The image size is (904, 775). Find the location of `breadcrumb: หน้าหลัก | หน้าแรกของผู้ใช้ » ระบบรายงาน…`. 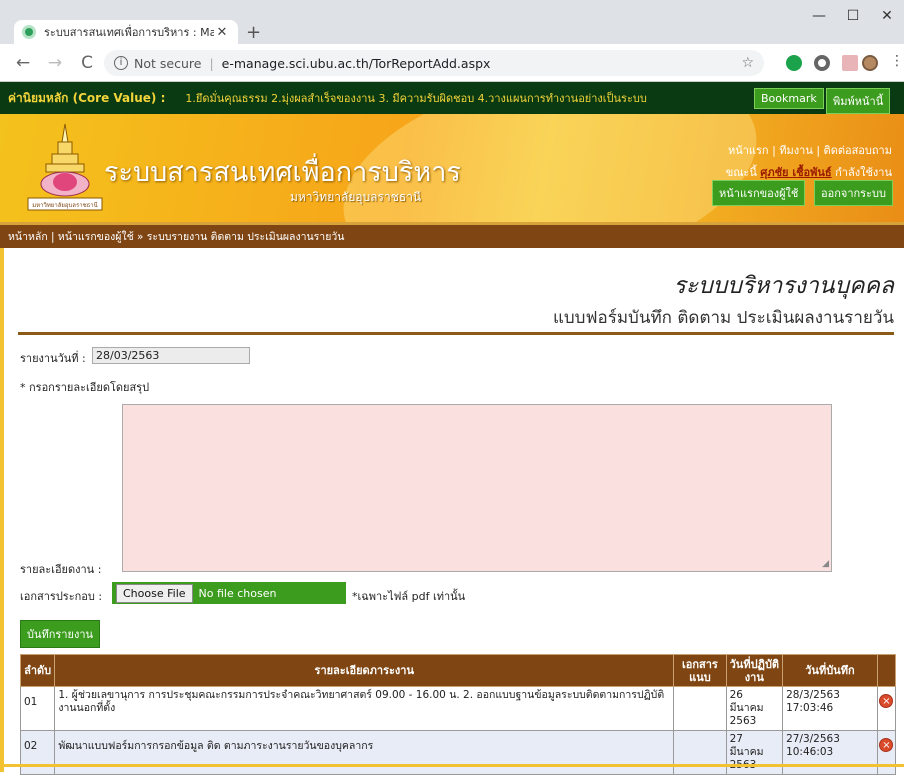

breadcrumb: หน้าหลัก | หน้าแรกของผู้ใช้ » ระบบรายงาน… is located at coordinates (452, 235).